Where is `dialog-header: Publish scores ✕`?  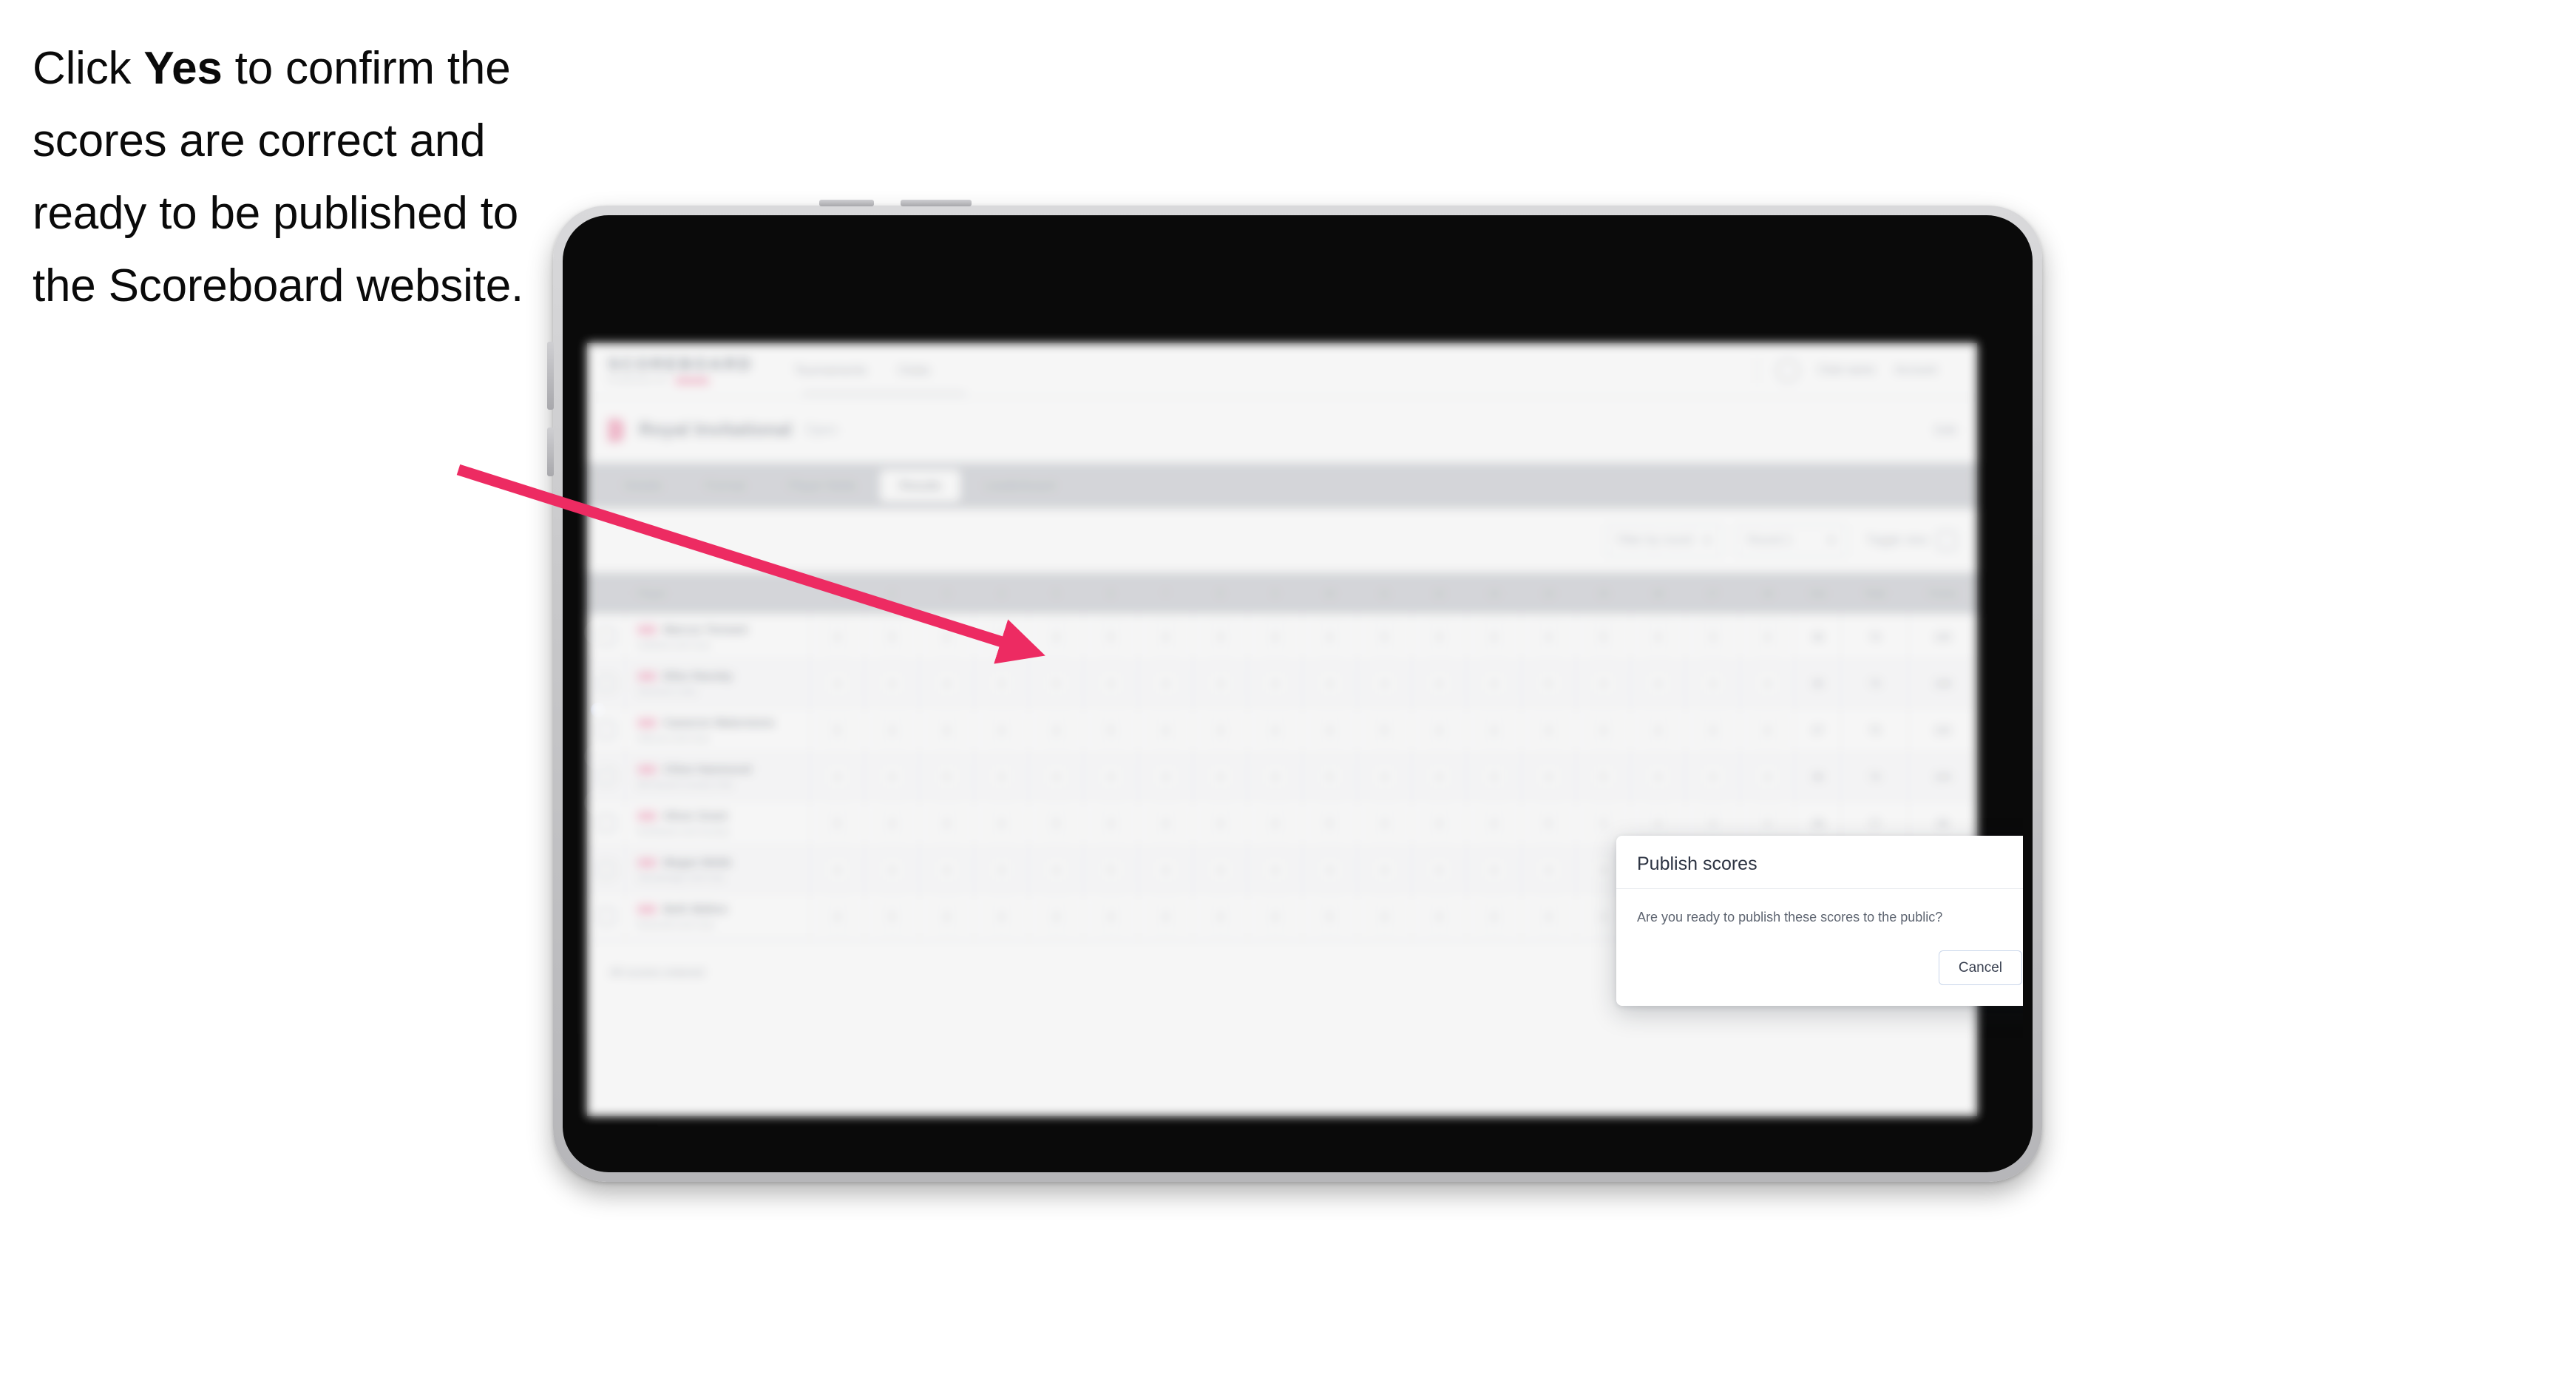
dialog-header: Publish scores ✕ is located at coordinates (1819, 862).